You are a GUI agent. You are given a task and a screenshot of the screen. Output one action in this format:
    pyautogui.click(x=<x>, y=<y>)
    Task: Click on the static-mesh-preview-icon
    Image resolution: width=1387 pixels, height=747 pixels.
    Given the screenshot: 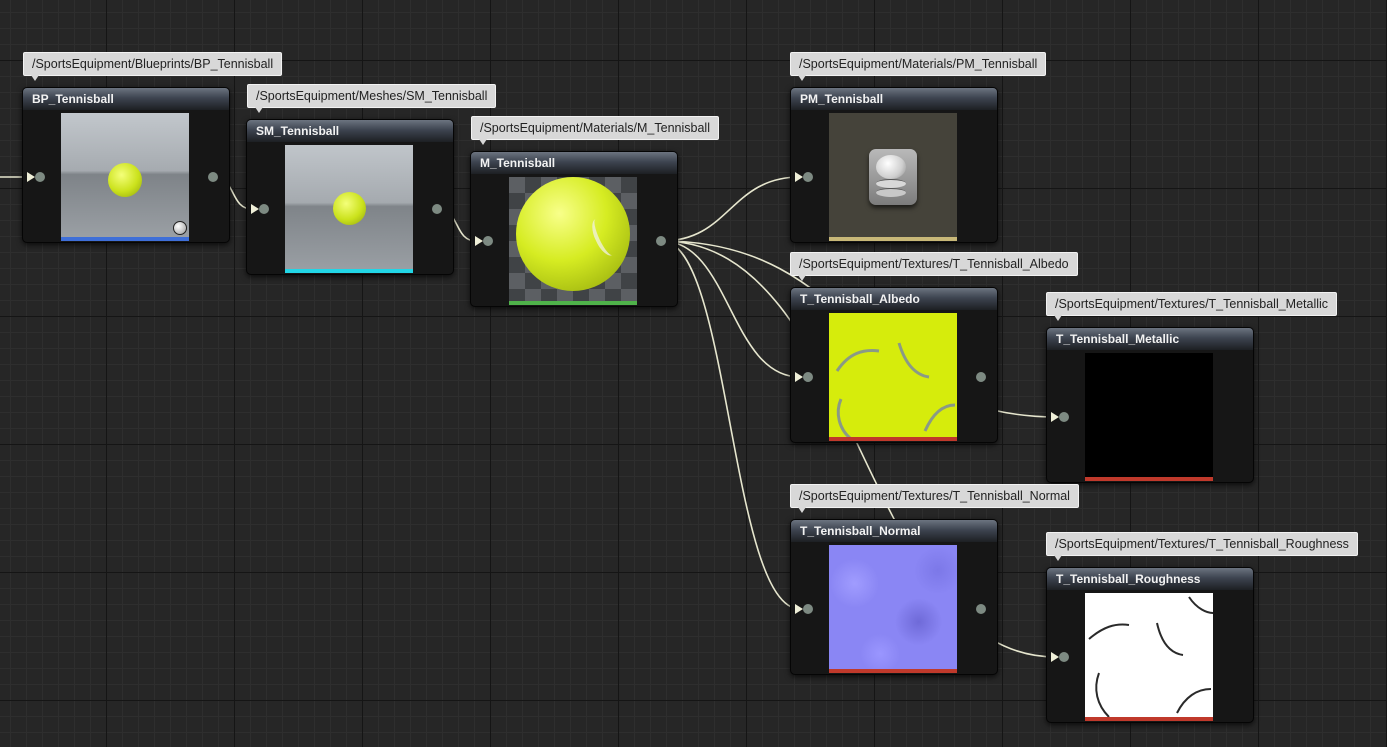 What is the action you would take?
    pyautogui.click(x=349, y=209)
    